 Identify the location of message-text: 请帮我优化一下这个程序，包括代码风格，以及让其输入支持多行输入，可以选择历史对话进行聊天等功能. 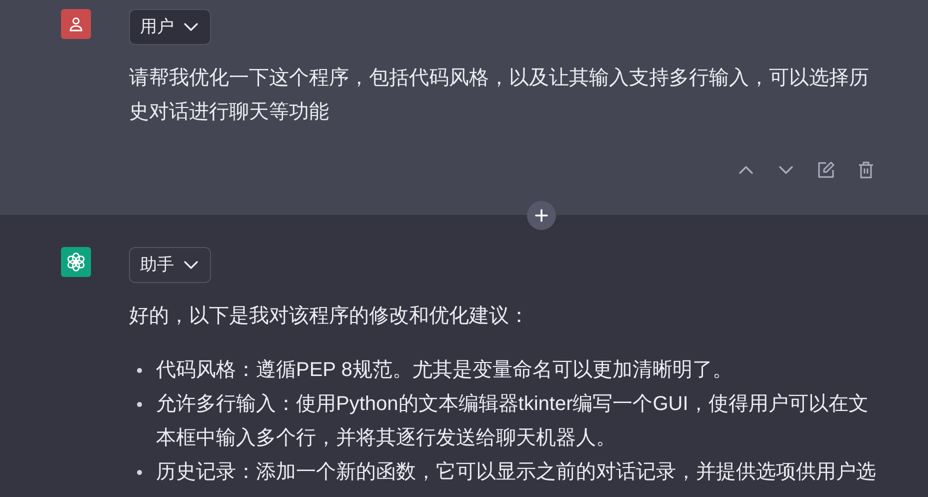
(499, 95).